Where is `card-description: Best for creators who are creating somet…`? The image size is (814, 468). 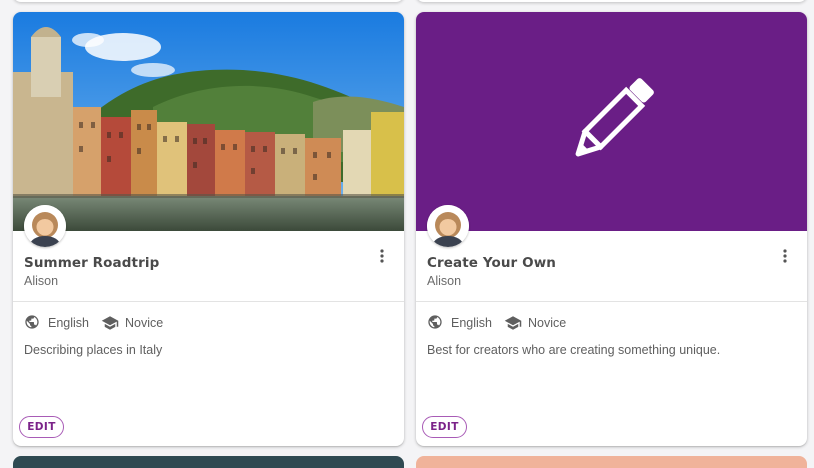
card-description: Best for creators who are creating somet… is located at coordinates (574, 350).